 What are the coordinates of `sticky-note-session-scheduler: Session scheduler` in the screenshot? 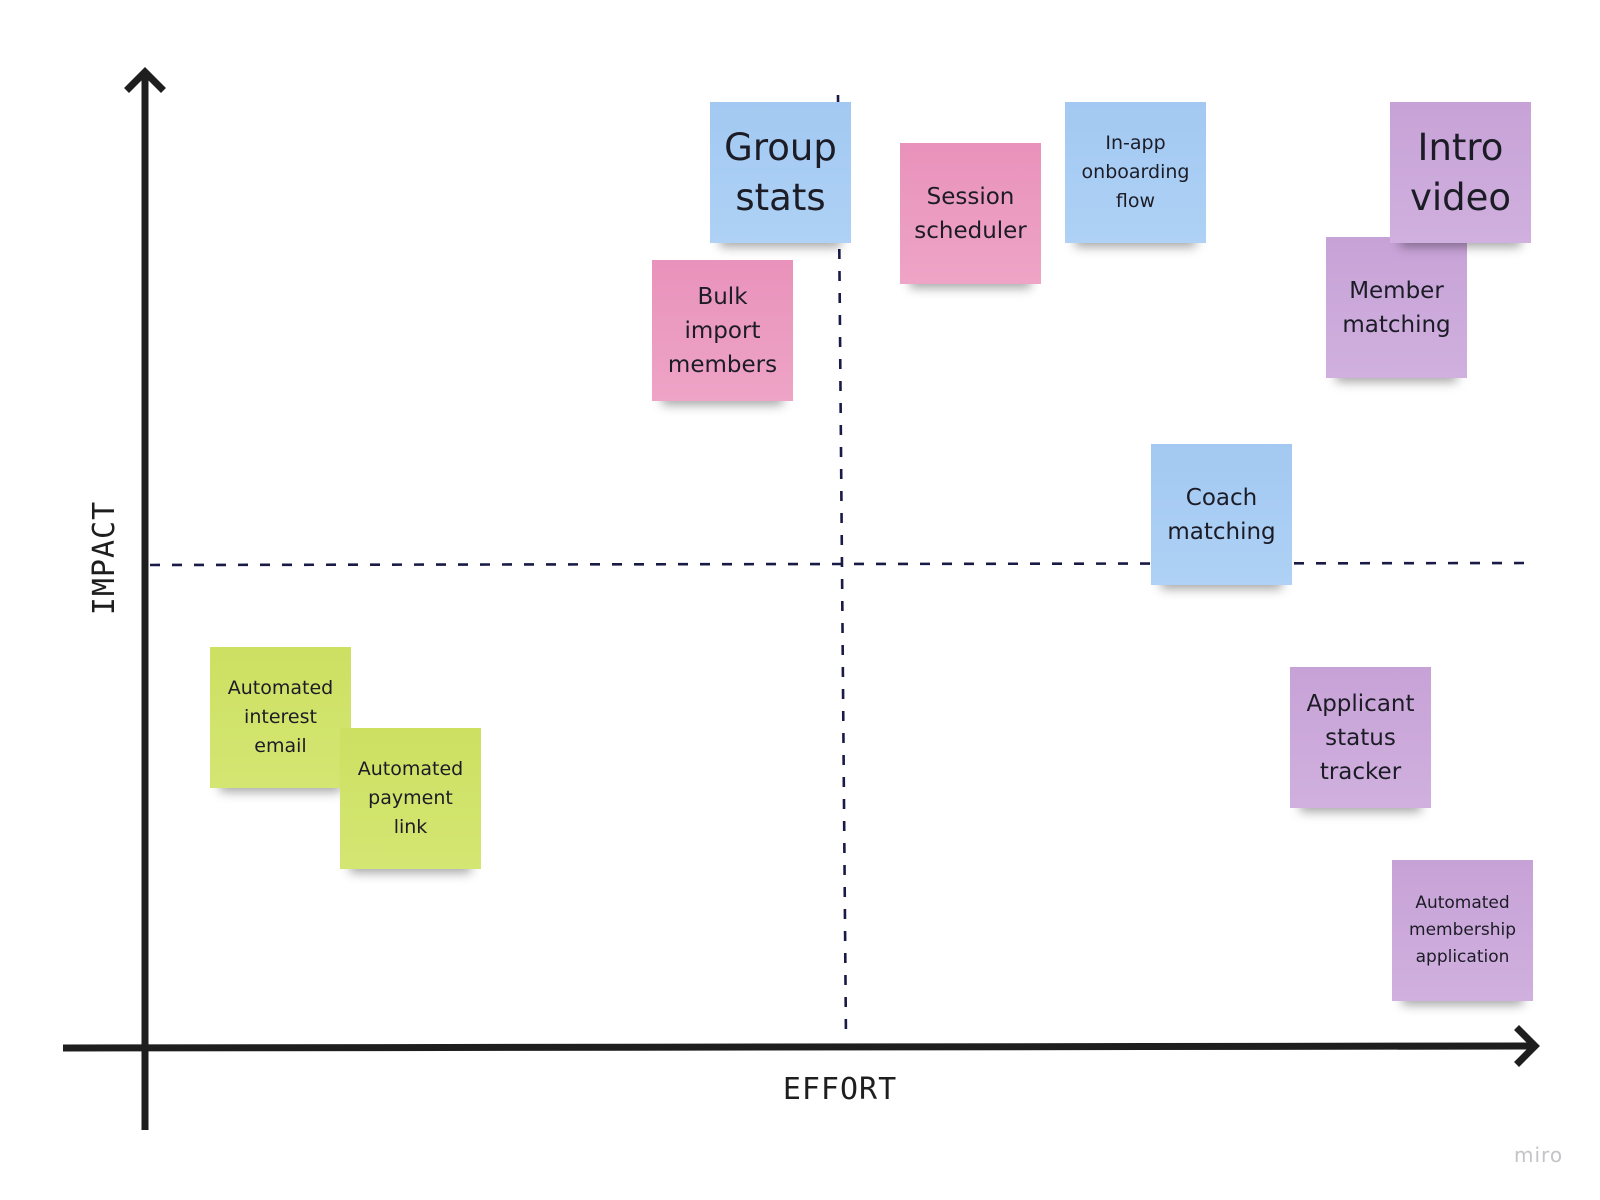 It's located at (970, 213).